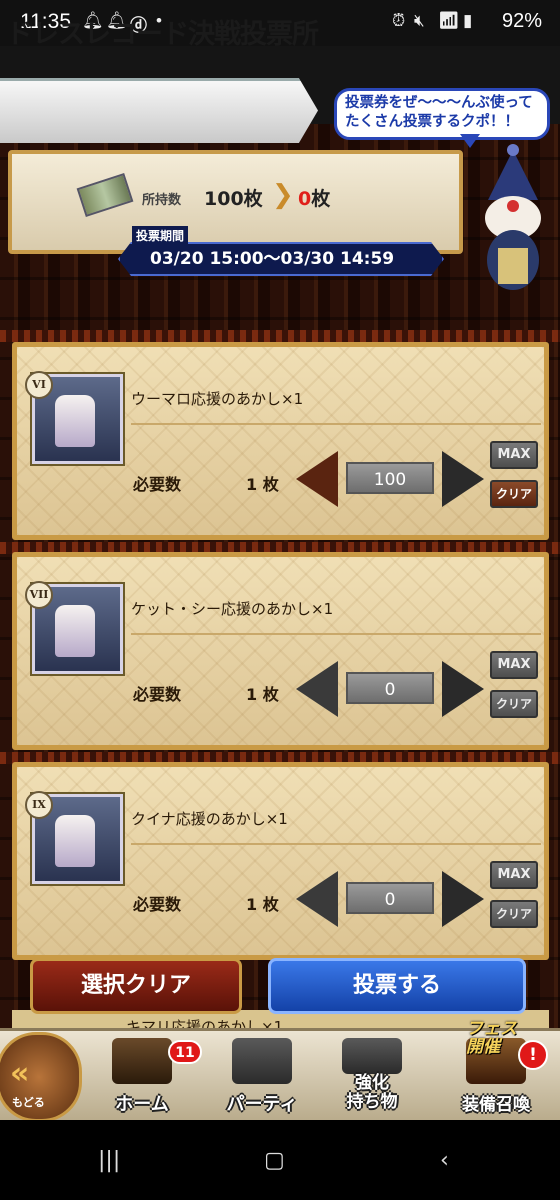 The width and height of the screenshot is (560, 1200). I want to click on nav-party: パーティ, so click(262, 1076).